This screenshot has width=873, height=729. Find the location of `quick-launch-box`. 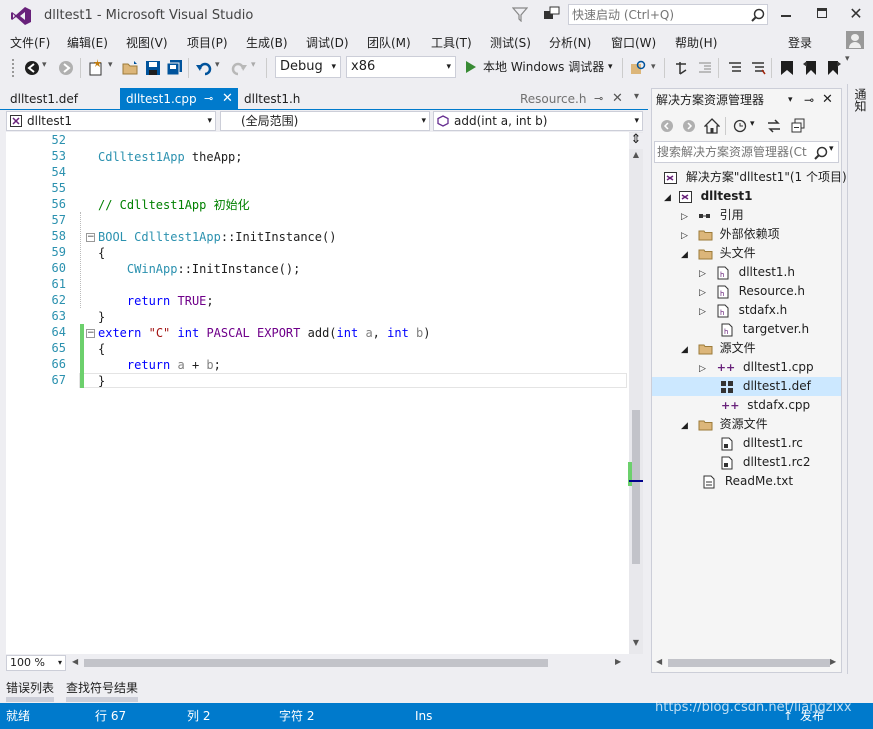

quick-launch-box is located at coordinates (668, 14).